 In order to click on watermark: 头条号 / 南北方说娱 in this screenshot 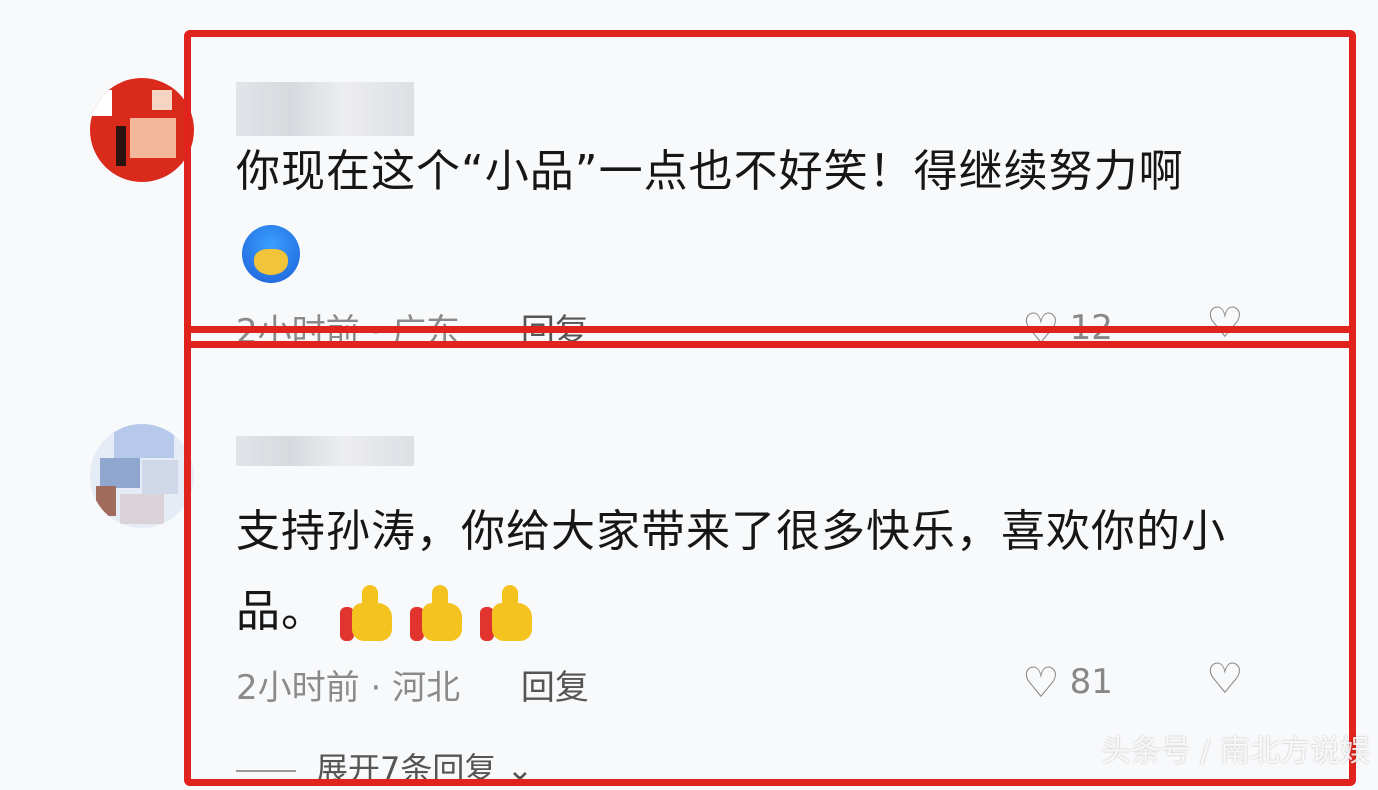, I will do `click(1235, 751)`.